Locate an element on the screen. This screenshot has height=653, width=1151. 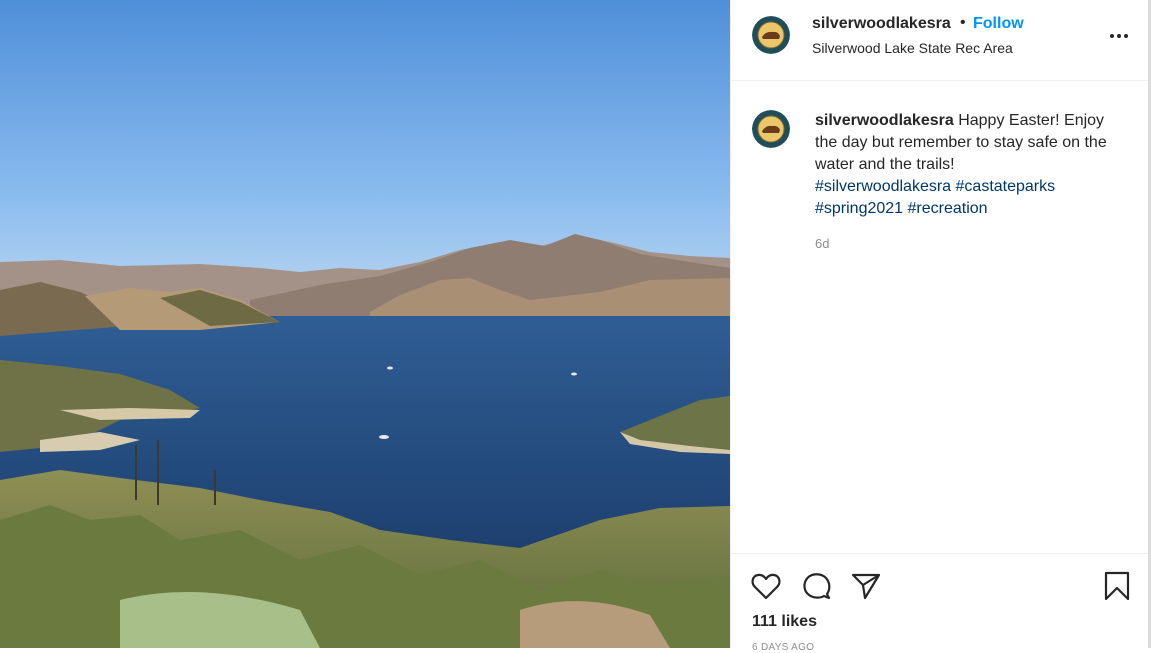
more-options-icon is located at coordinates (1119, 36).